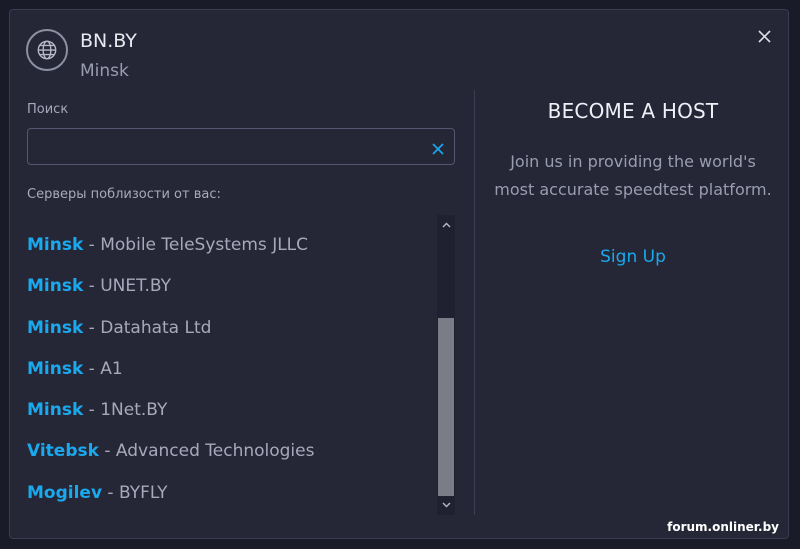  What do you see at coordinates (47, 50) in the screenshot?
I see `globe-icon` at bounding box center [47, 50].